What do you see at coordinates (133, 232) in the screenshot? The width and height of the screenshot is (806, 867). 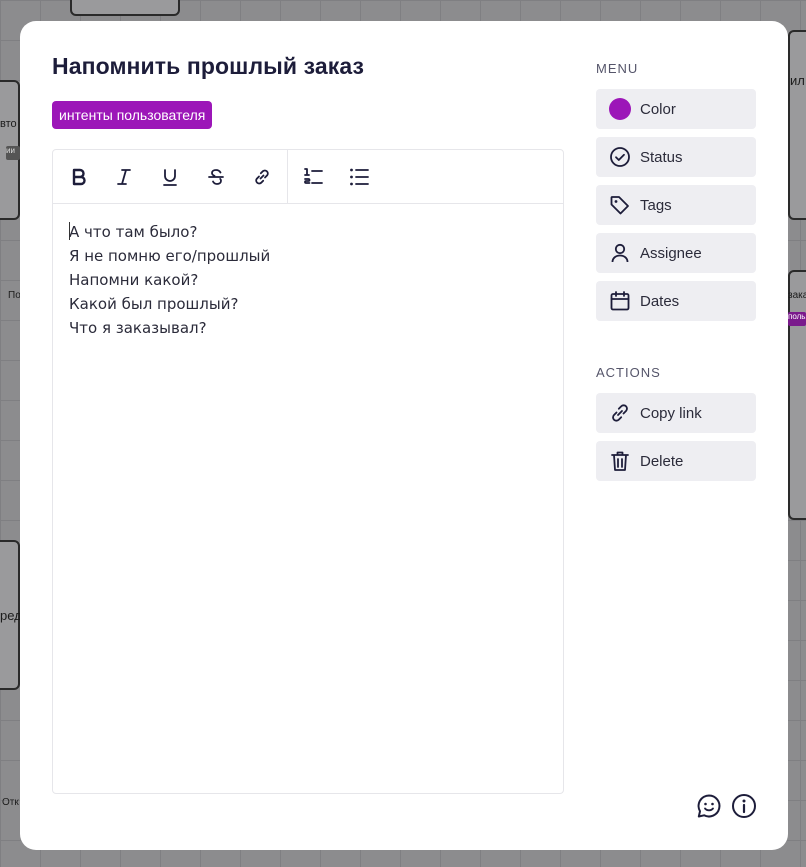 I see `editor-line-text: А что там было?` at bounding box center [133, 232].